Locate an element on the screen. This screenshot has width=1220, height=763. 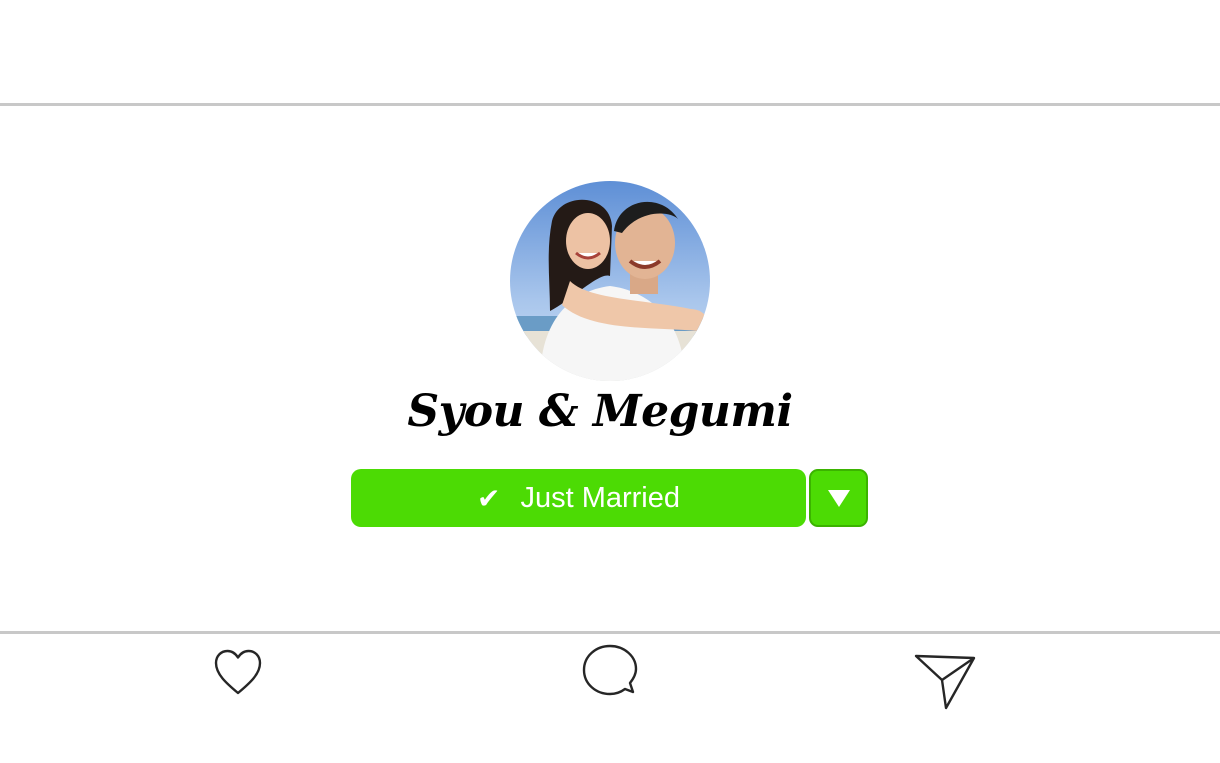
chevron-down-icon is located at coordinates (838, 498).